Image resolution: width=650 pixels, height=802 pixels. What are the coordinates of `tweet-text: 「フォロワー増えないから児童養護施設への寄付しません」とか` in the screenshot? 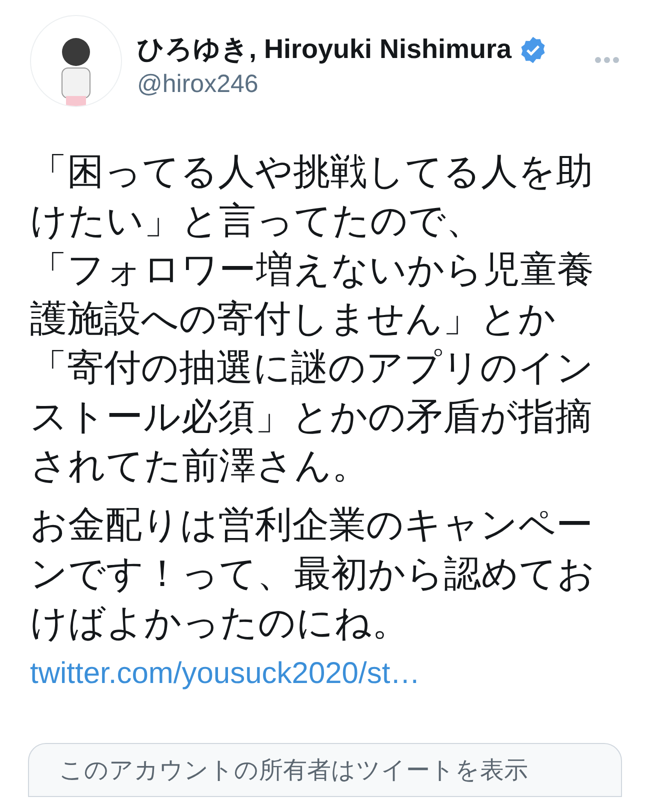 It's located at (312, 294).